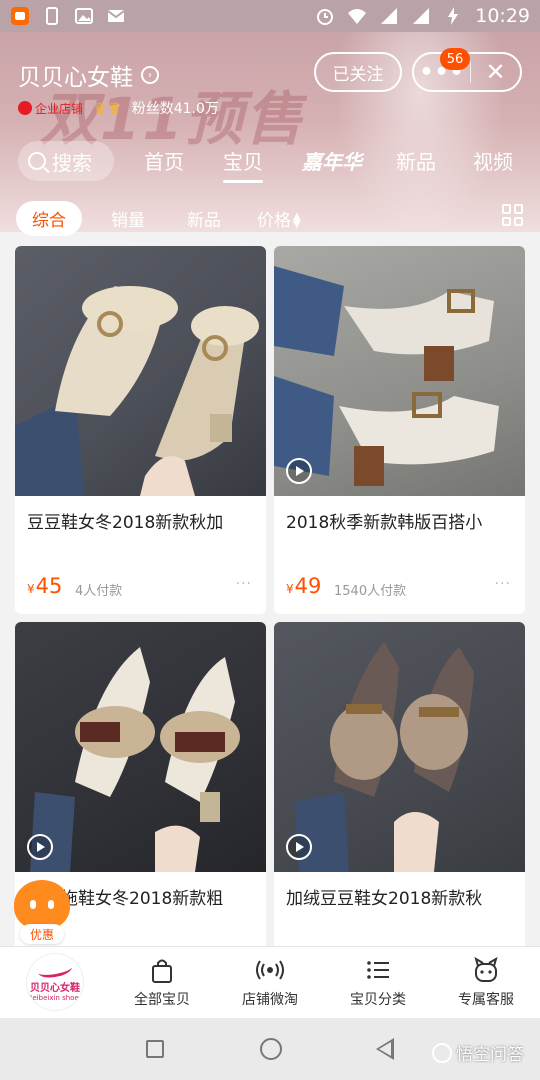 This screenshot has height=1080, width=540. I want to click on coupon-float-button: 优惠, so click(42, 913).